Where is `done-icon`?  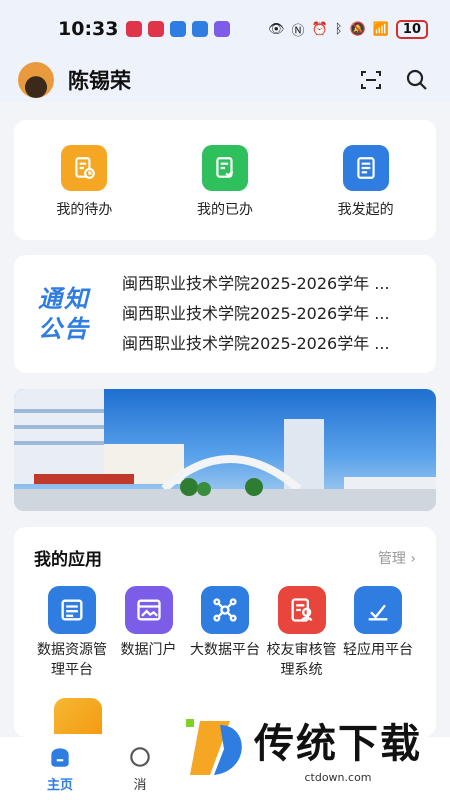
done-icon is located at coordinates (224, 168).